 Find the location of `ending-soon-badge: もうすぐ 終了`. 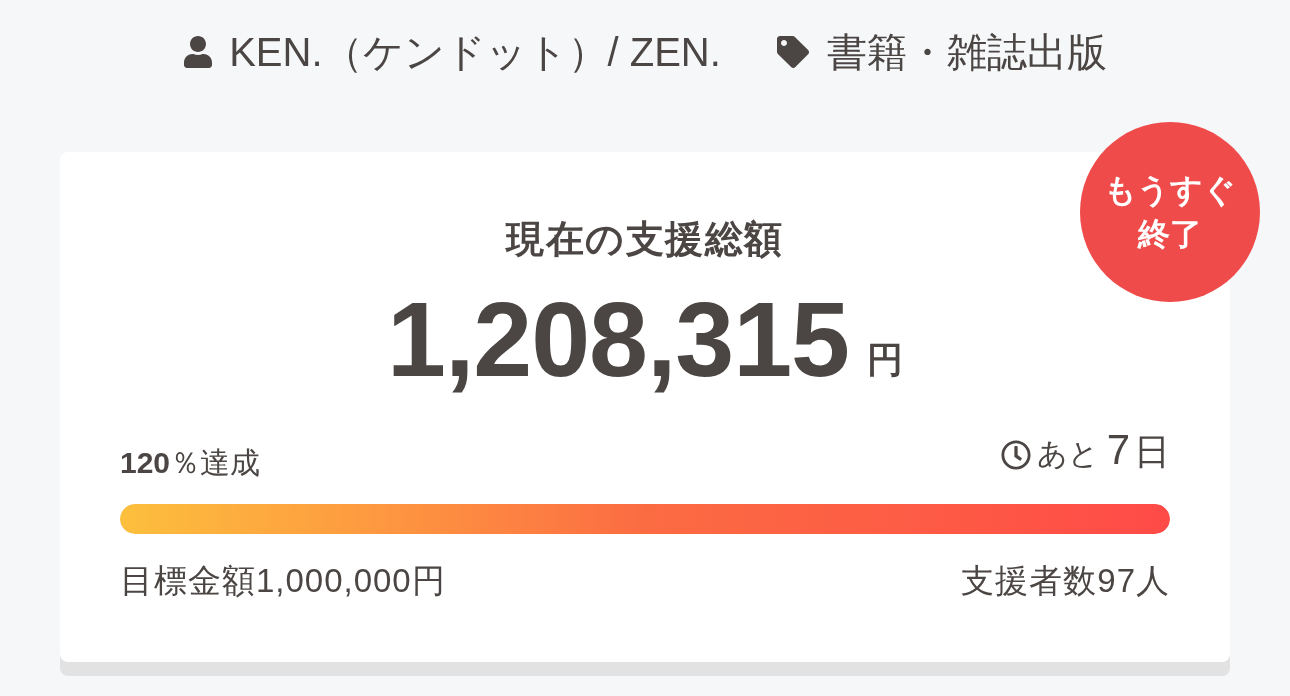

ending-soon-badge: もうすぐ 終了 is located at coordinates (1170, 212).